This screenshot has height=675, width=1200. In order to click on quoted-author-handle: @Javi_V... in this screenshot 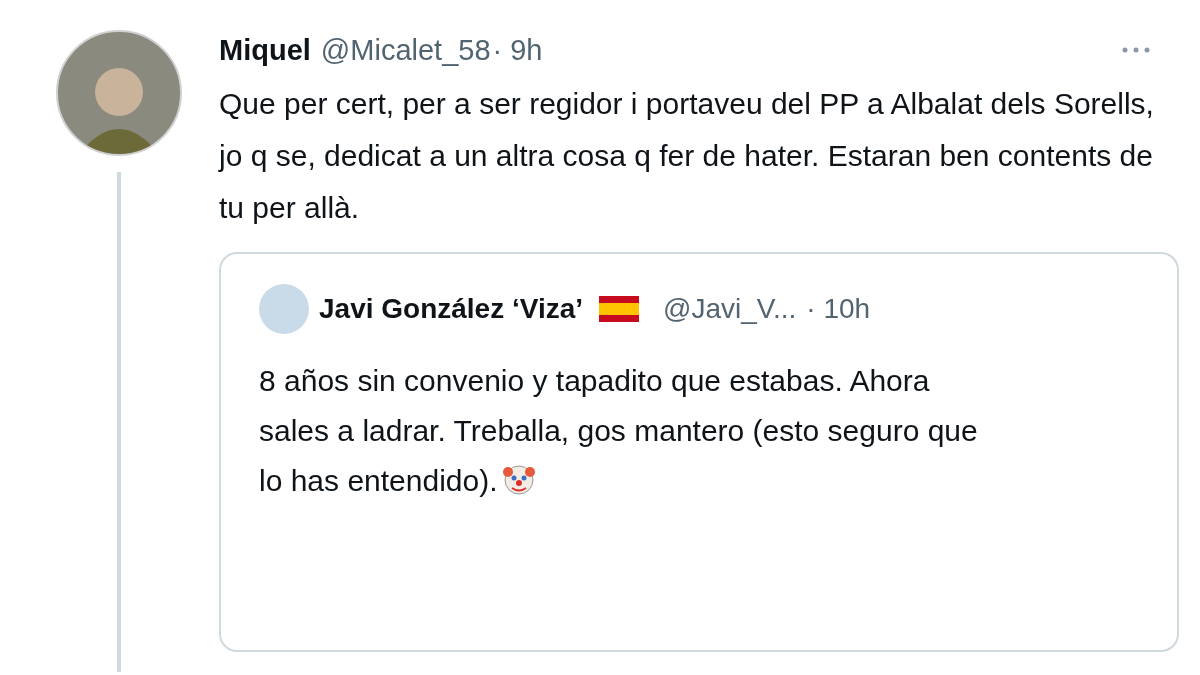, I will do `click(730, 309)`.